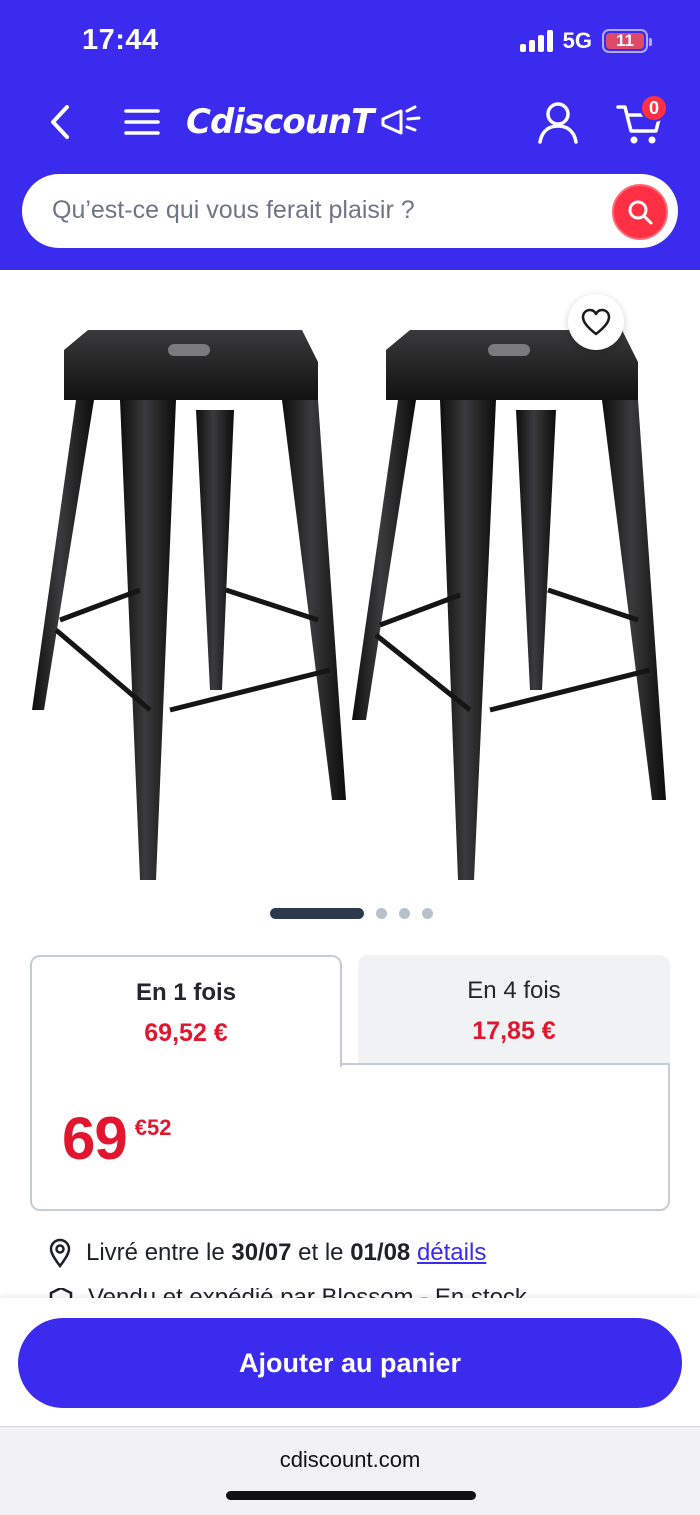 The width and height of the screenshot is (700, 1515). What do you see at coordinates (317, 913) in the screenshot?
I see `carousel-dot-active` at bounding box center [317, 913].